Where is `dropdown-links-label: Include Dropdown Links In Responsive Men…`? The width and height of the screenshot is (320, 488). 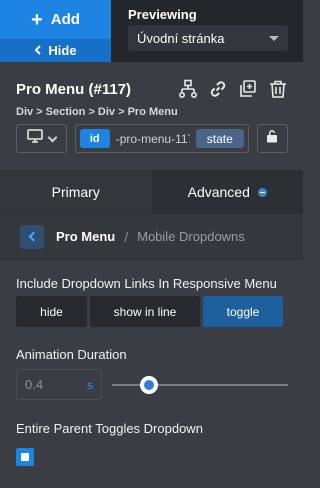 dropdown-links-label: Include Dropdown Links In Responsive Men… is located at coordinates (146, 283).